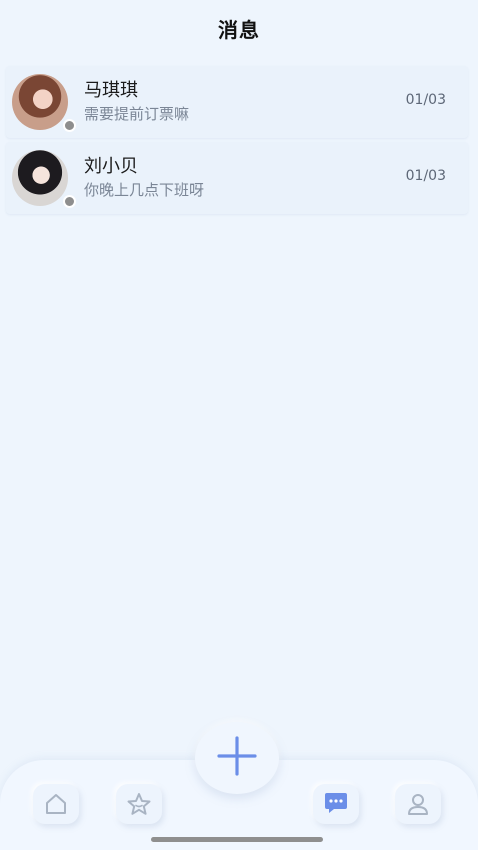  I want to click on page-title: 消息, so click(239, 29).